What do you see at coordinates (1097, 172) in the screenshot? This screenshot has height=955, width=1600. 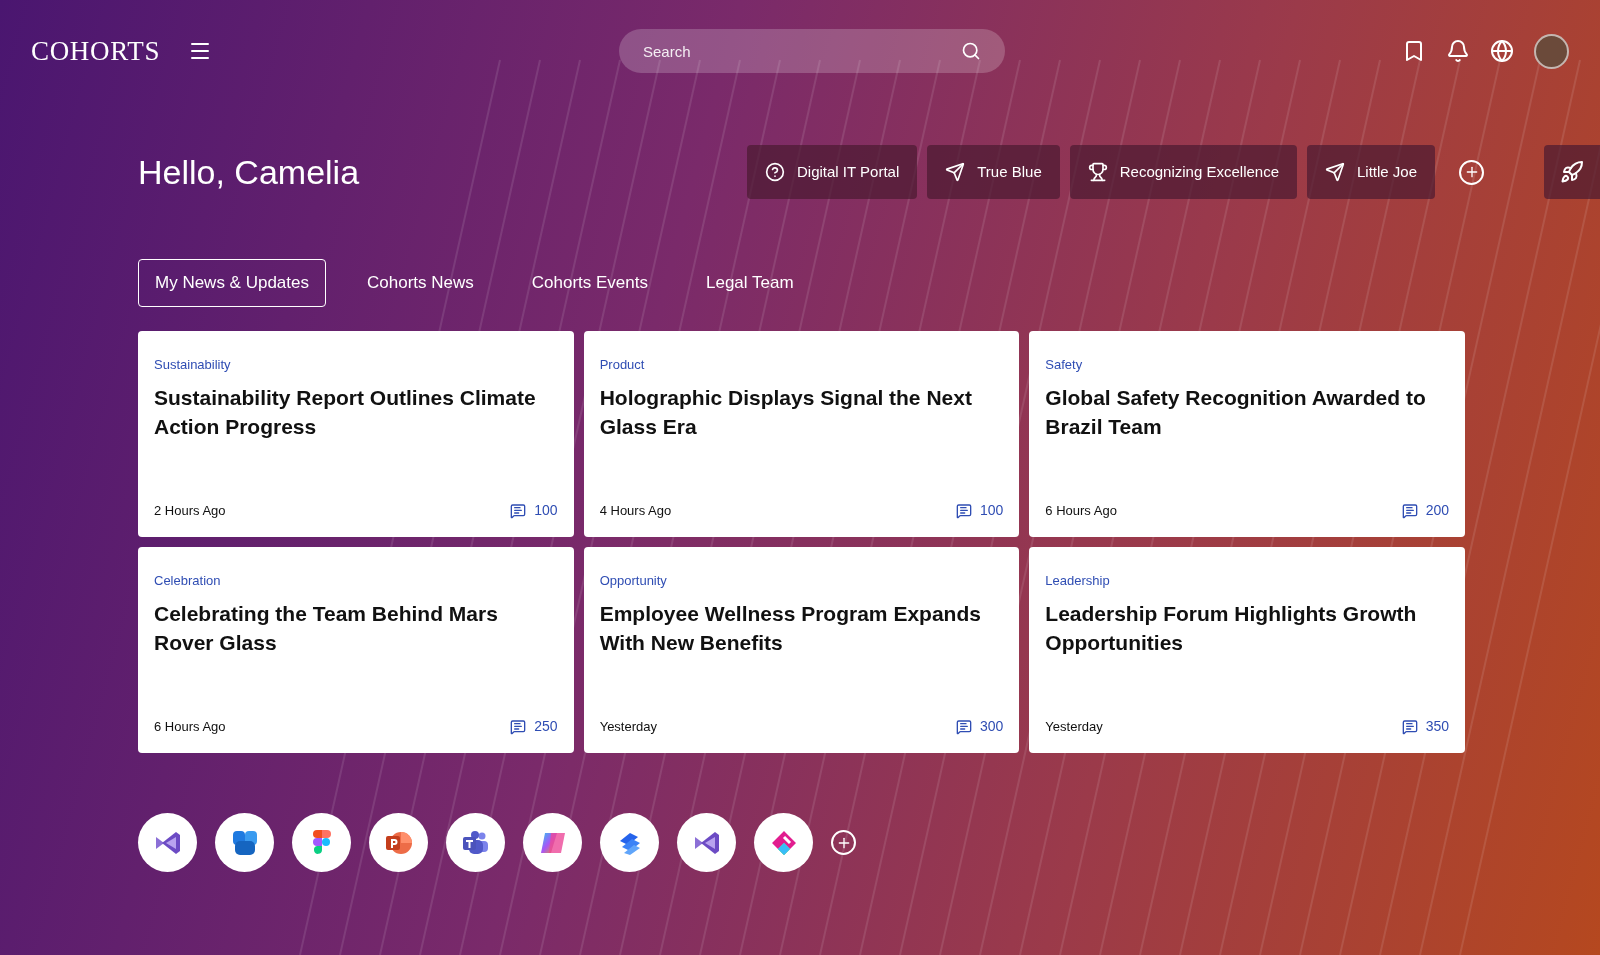 I see `trophy-icon` at bounding box center [1097, 172].